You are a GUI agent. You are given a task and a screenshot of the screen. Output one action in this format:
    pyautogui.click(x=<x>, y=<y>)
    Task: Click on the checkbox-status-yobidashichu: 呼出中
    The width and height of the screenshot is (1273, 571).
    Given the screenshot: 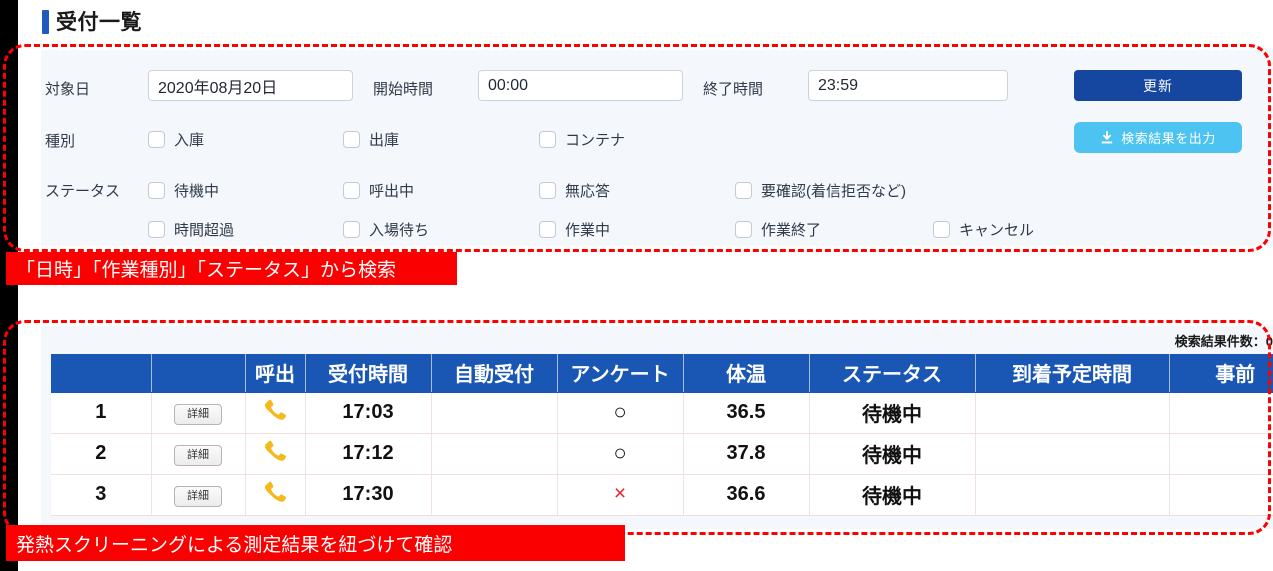 What is the action you would take?
    pyautogui.click(x=378, y=190)
    